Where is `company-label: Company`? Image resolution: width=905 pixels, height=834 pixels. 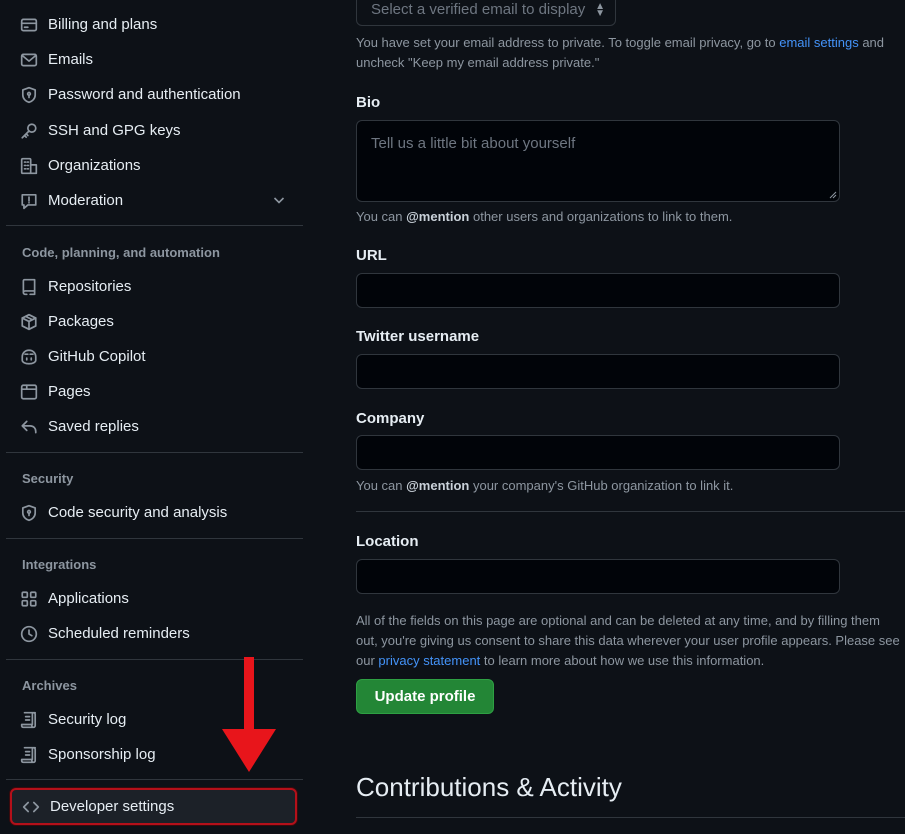
company-label: Company is located at coordinates (390, 418).